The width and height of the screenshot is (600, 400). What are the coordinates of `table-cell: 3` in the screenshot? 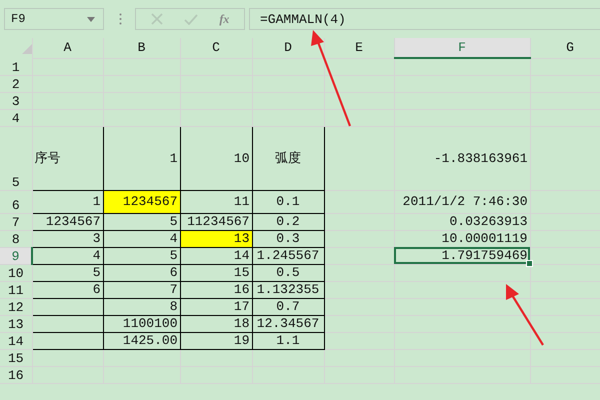 It's located at (96, 238).